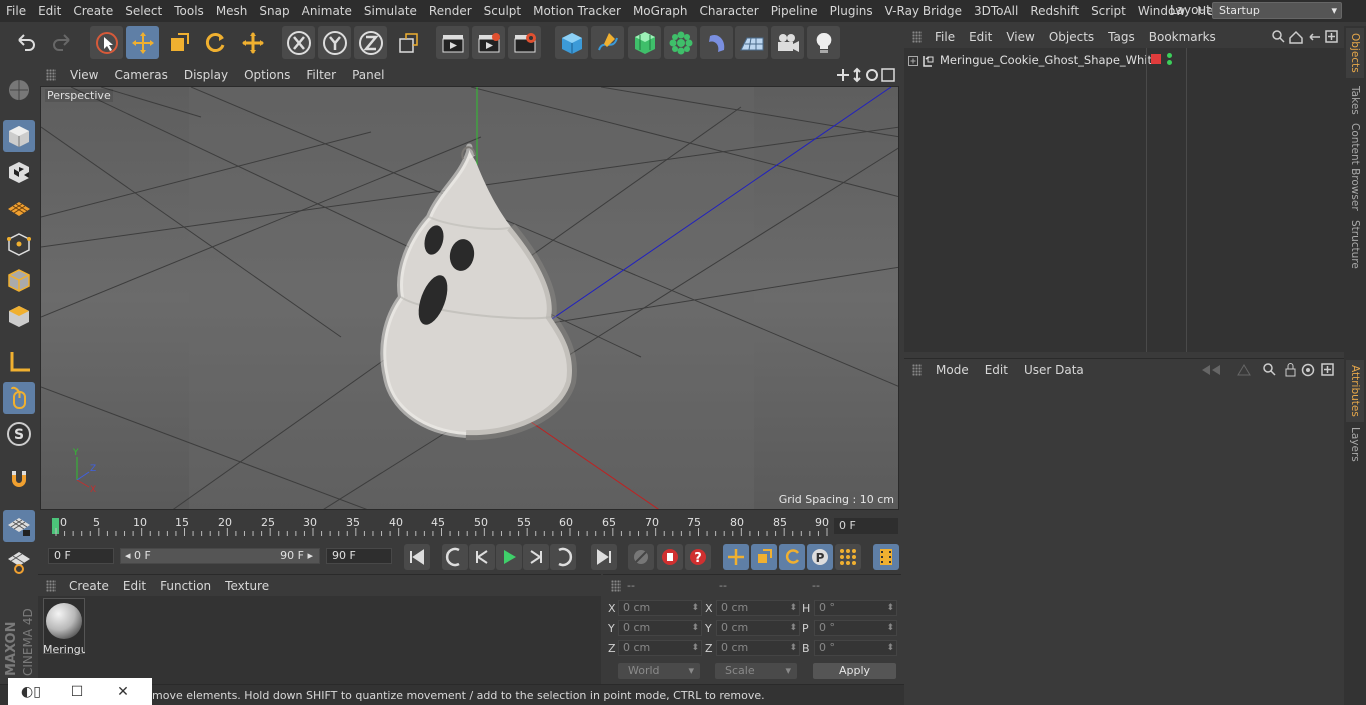 The width and height of the screenshot is (1366, 705). I want to click on tab-takes: Takes, so click(1355, 100).